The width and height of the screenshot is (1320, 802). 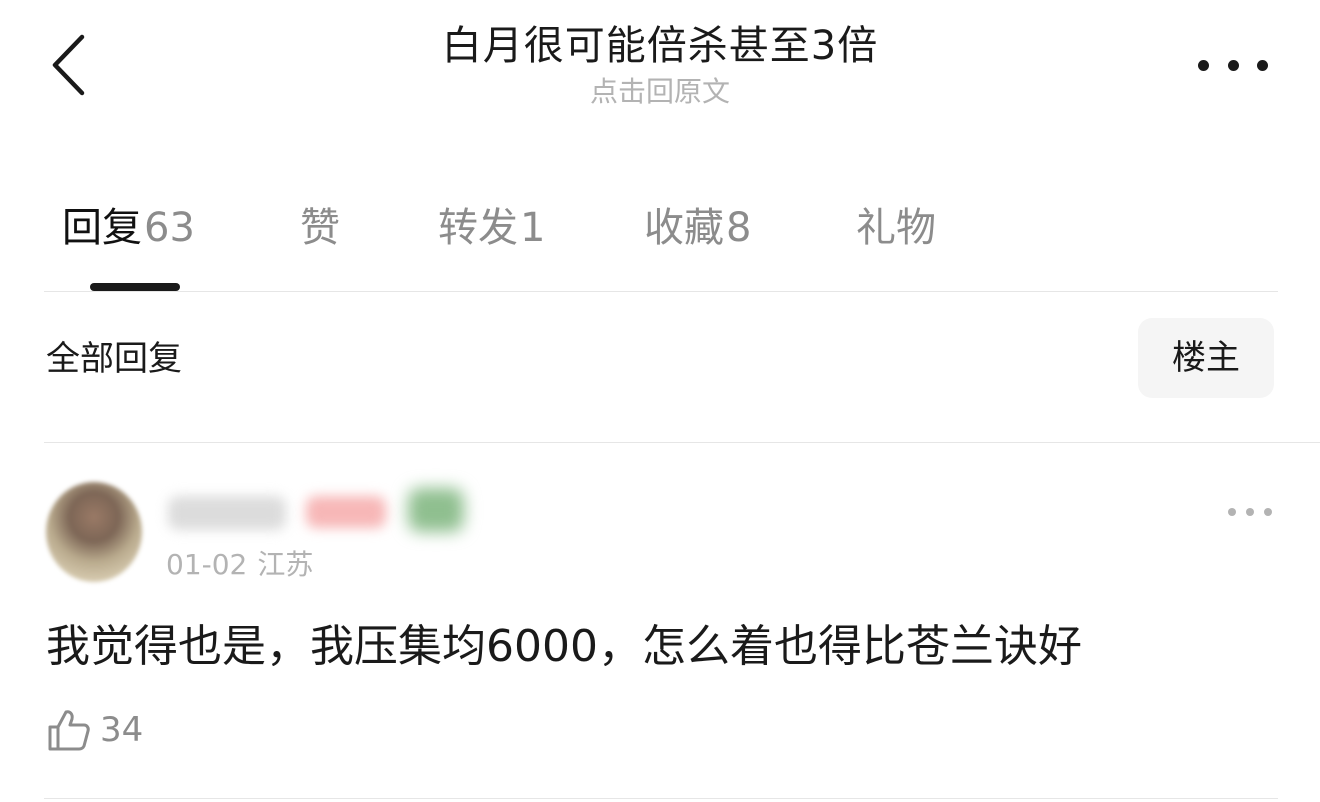 I want to click on tab-count: 63, so click(x=169, y=228).